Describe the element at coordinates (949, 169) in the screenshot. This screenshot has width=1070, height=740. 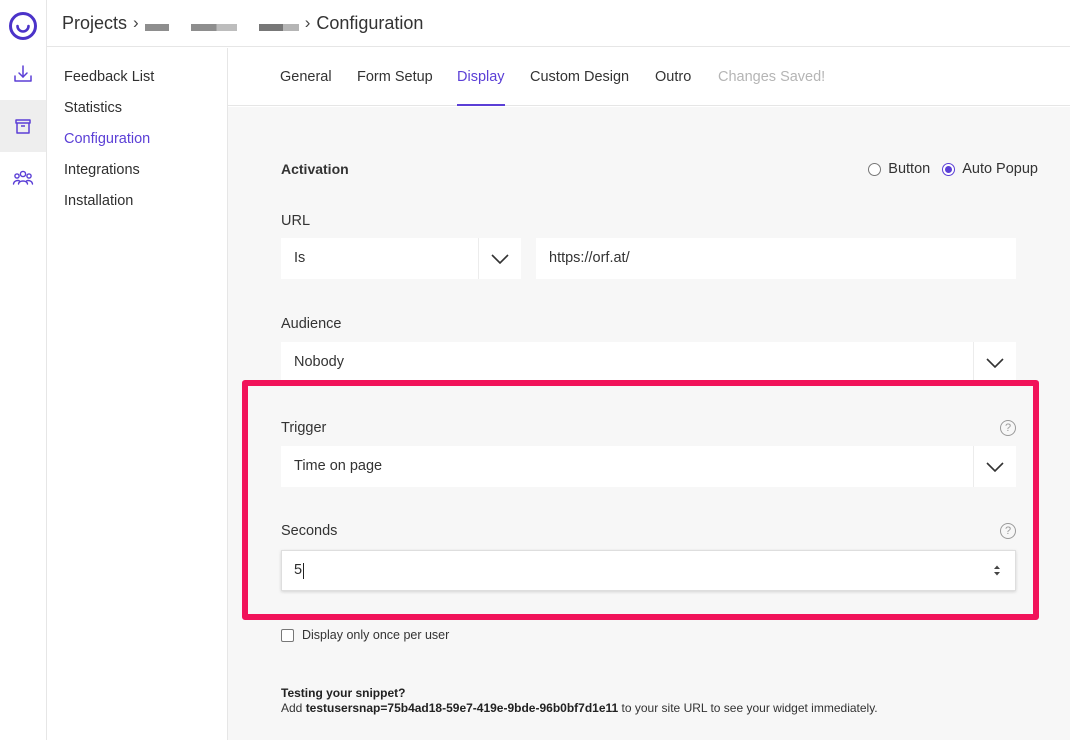
I see `radio-selected-icon` at that location.